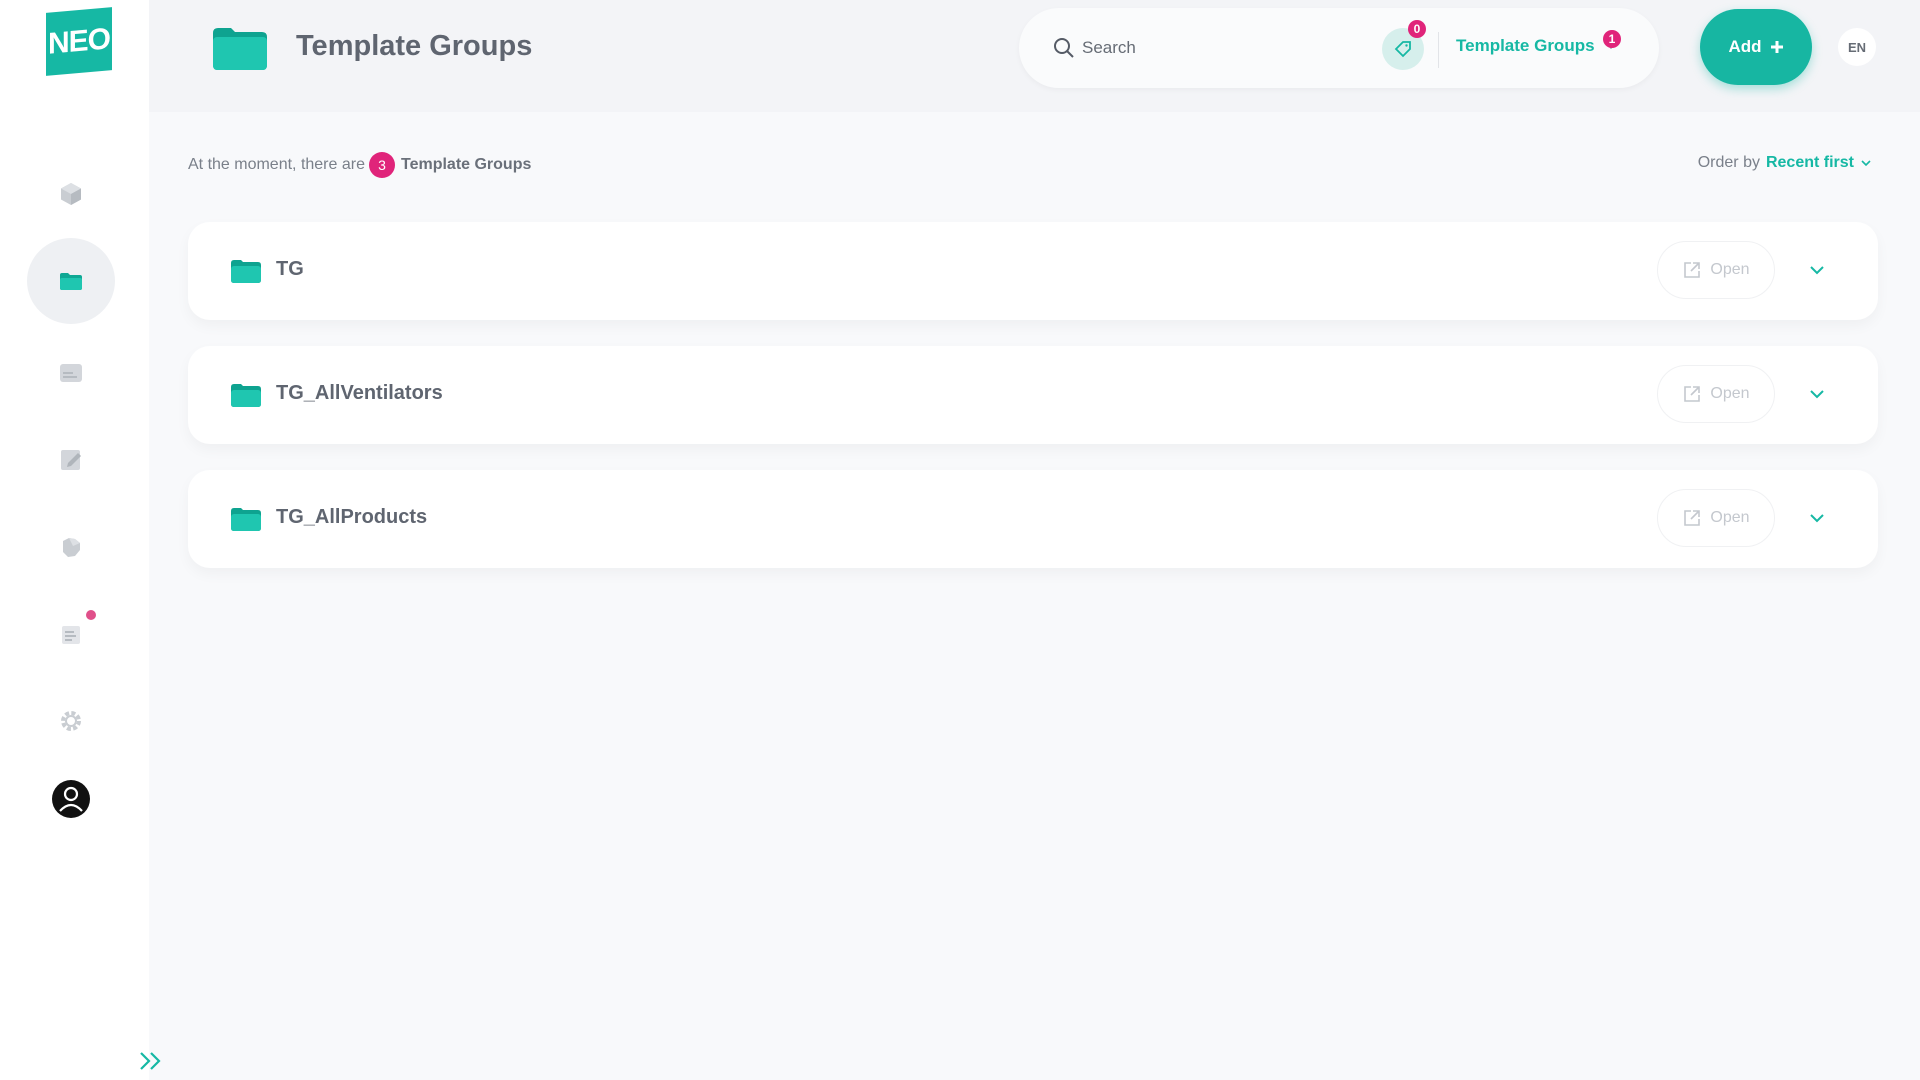  What do you see at coordinates (1745, 46) in the screenshot?
I see `add-button-label: Add` at bounding box center [1745, 46].